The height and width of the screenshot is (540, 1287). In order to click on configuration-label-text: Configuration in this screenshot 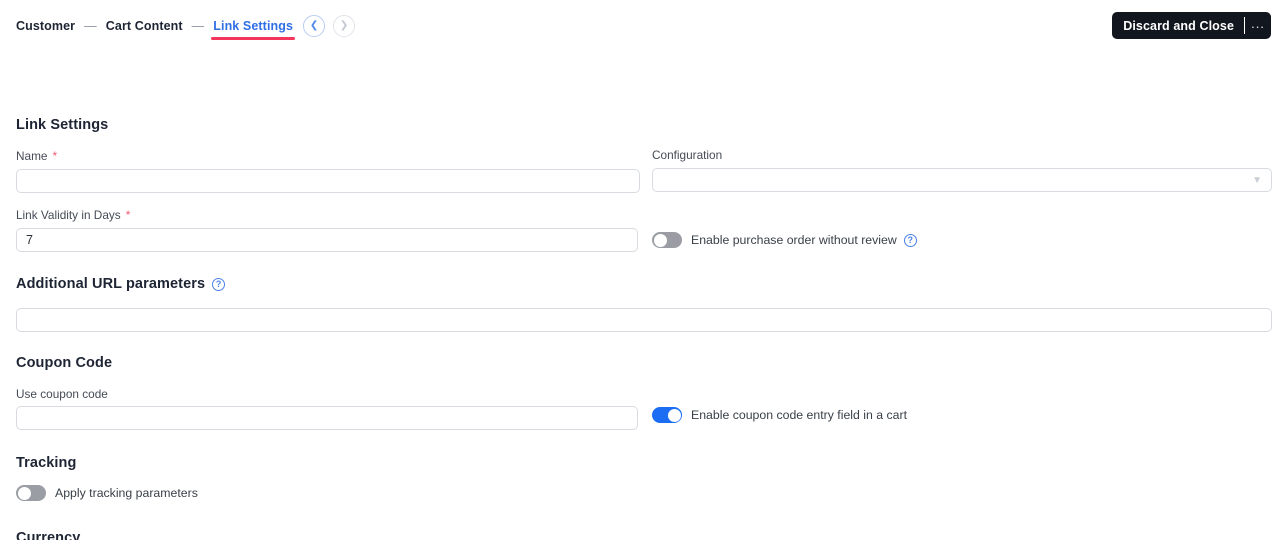, I will do `click(687, 155)`.